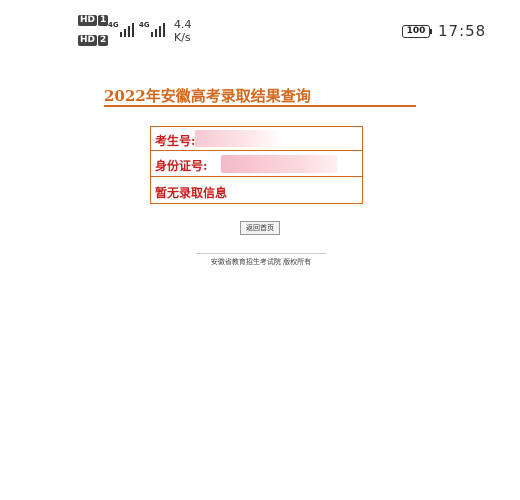 The width and height of the screenshot is (520, 500). I want to click on battery-icon: 100, so click(416, 31).